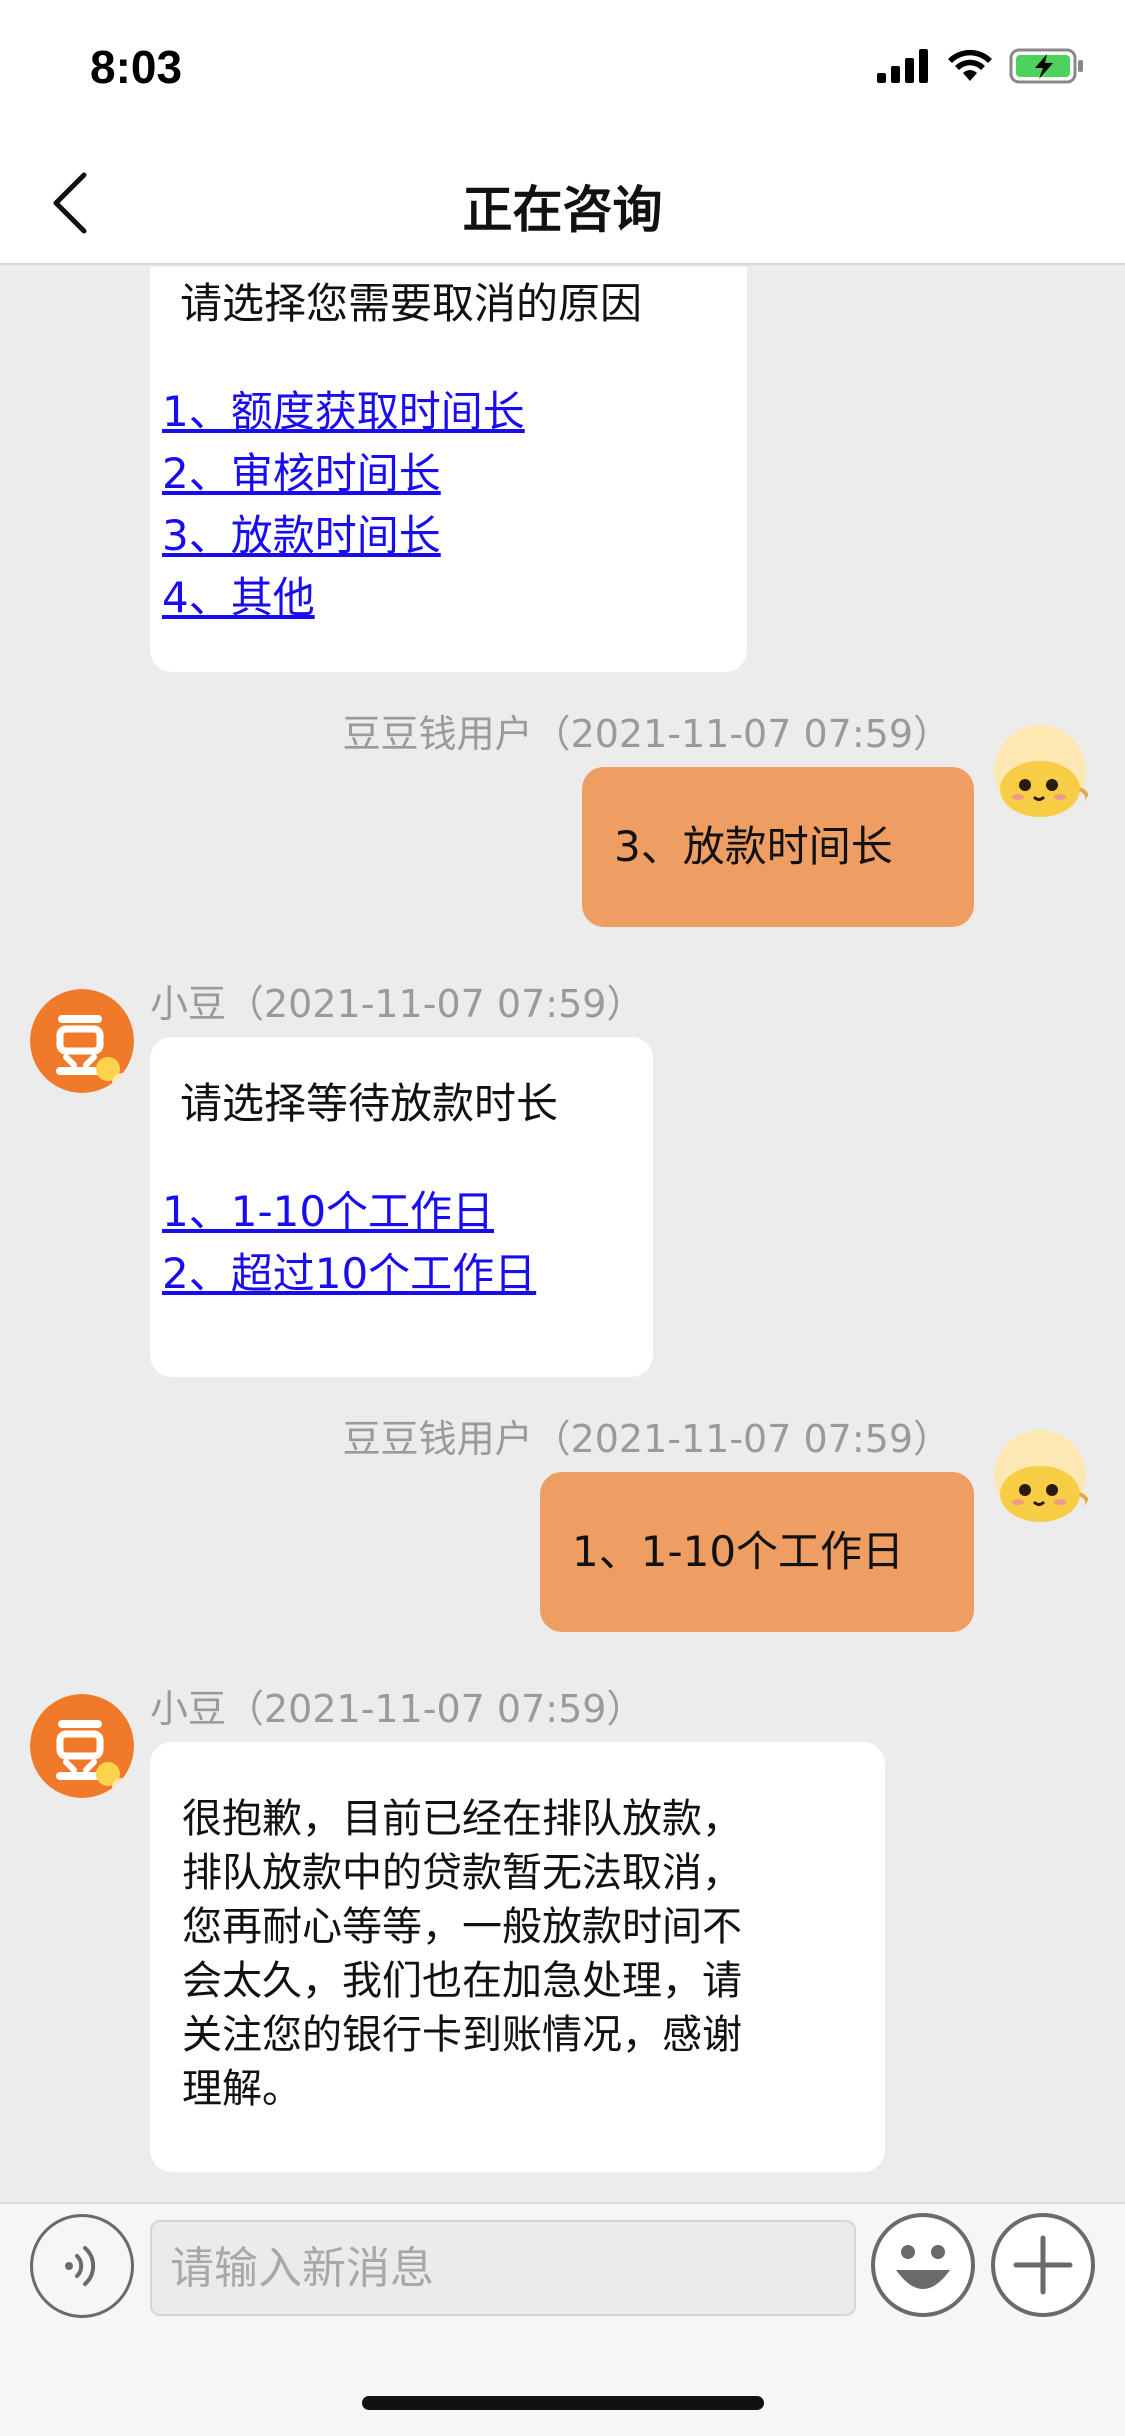 Image resolution: width=1125 pixels, height=2436 pixels. What do you see at coordinates (970, 65) in the screenshot?
I see `wifi-icon` at bounding box center [970, 65].